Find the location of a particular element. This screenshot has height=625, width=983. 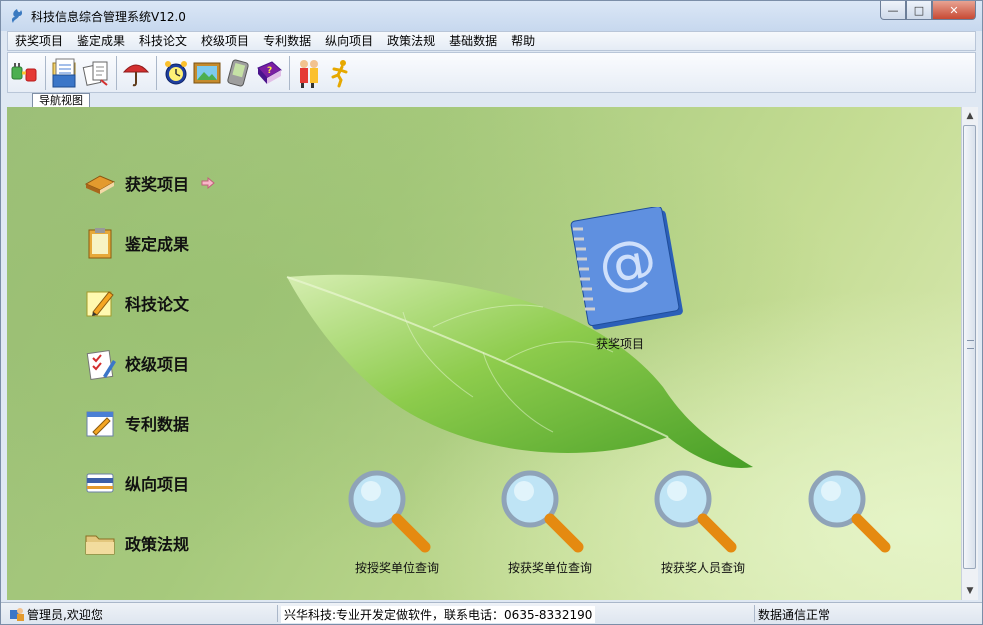

toolbar-records-button is located at coordinates (65, 73).